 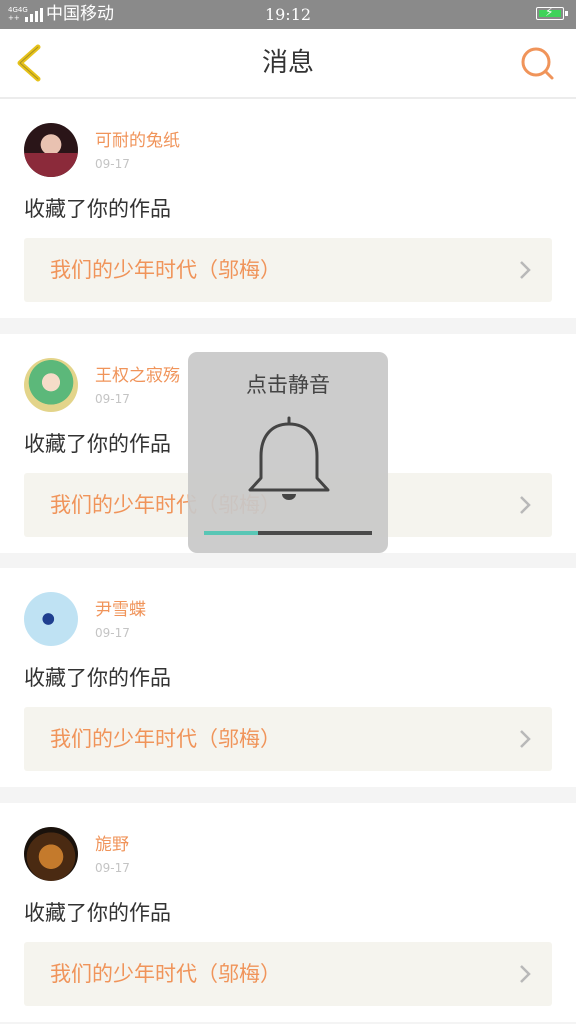 I want to click on user-name: 可耐的兔纸, so click(x=137, y=141).